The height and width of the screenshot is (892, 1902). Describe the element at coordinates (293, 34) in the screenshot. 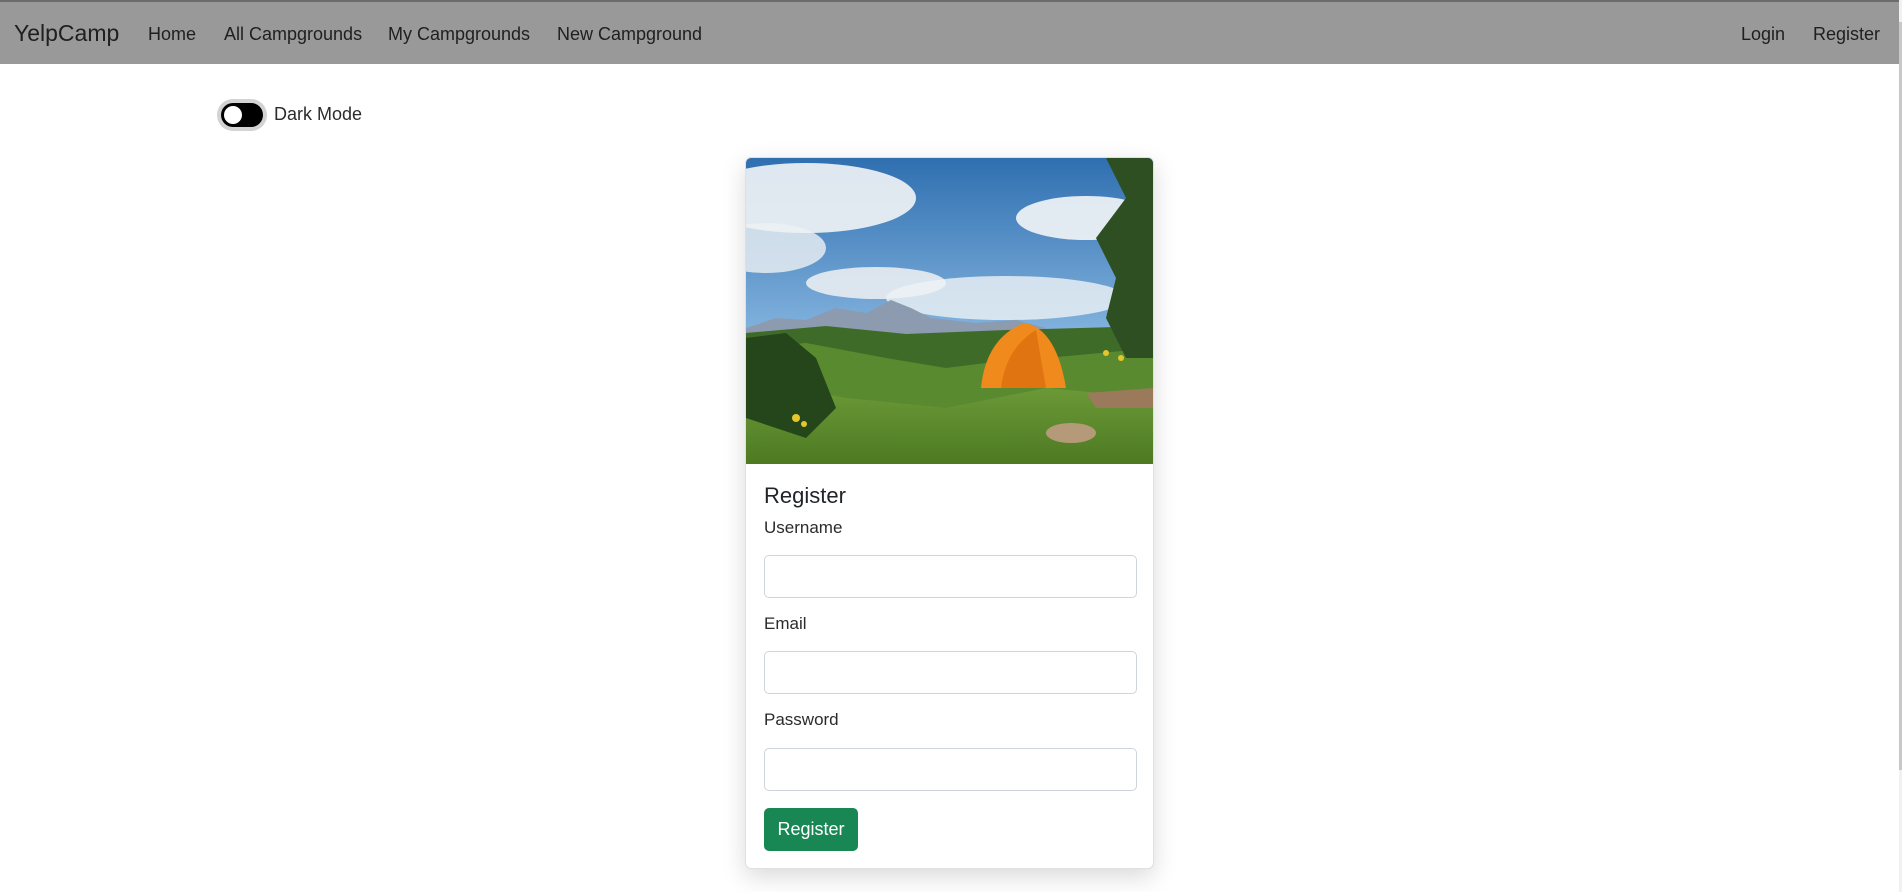

I see `nav-link-all-campgrounds: All Campgrounds` at that location.